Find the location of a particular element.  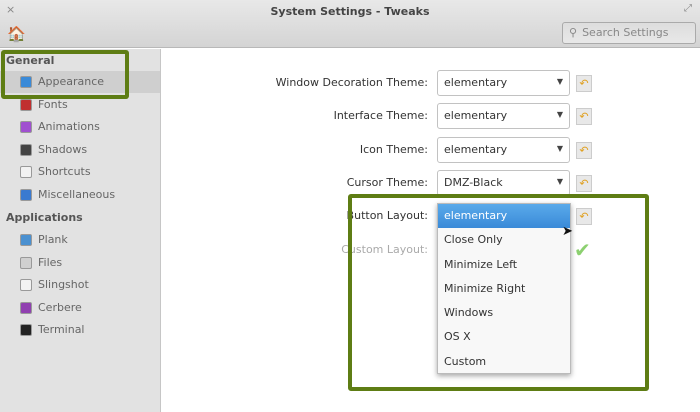

animations-icon is located at coordinates (26, 127).